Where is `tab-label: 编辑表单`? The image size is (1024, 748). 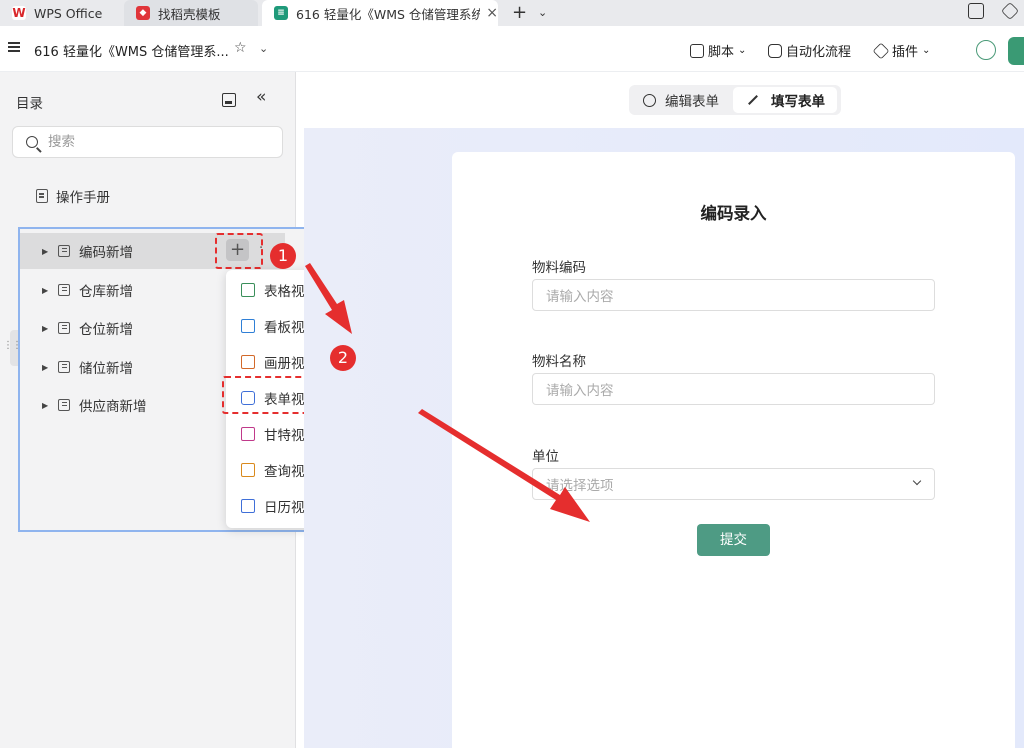 tab-label: 编辑表单 is located at coordinates (692, 102).